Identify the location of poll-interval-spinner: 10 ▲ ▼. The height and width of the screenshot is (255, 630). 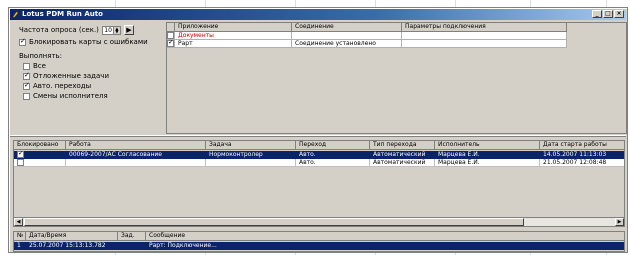
(111, 30).